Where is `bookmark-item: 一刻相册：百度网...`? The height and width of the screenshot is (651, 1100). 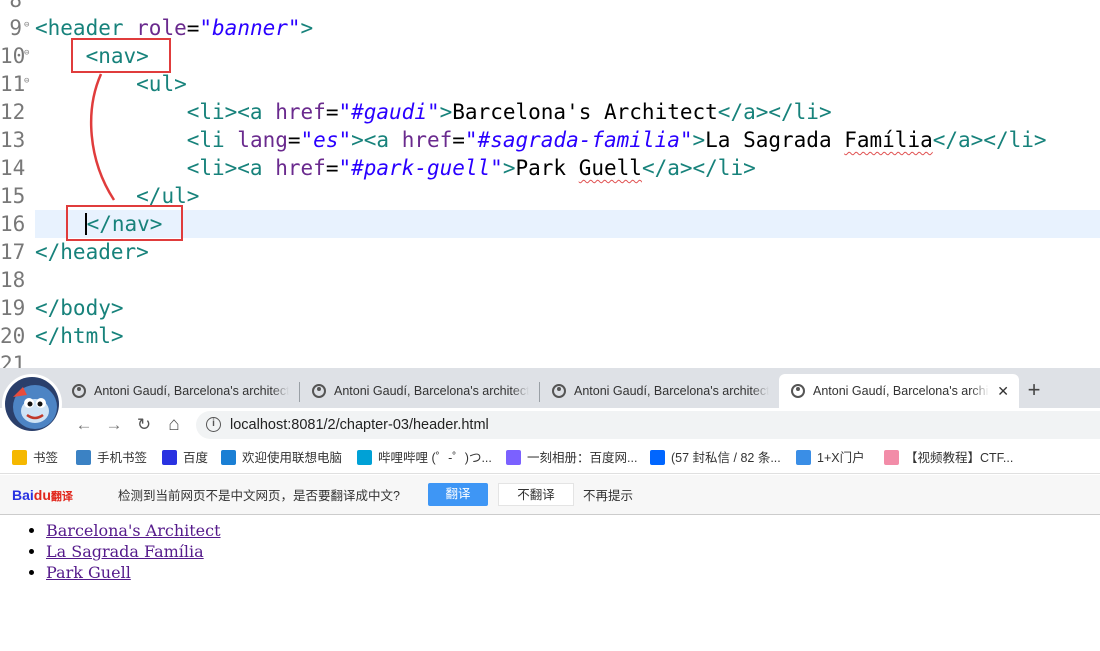 bookmark-item: 一刻相册：百度网... is located at coordinates (571, 458).